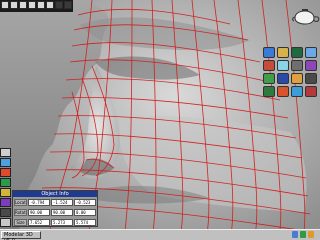 This screenshot has height=240, width=320. What do you see at coordinates (62, 222) in the screenshot?
I see `size-y-field: 5.273` at bounding box center [62, 222].